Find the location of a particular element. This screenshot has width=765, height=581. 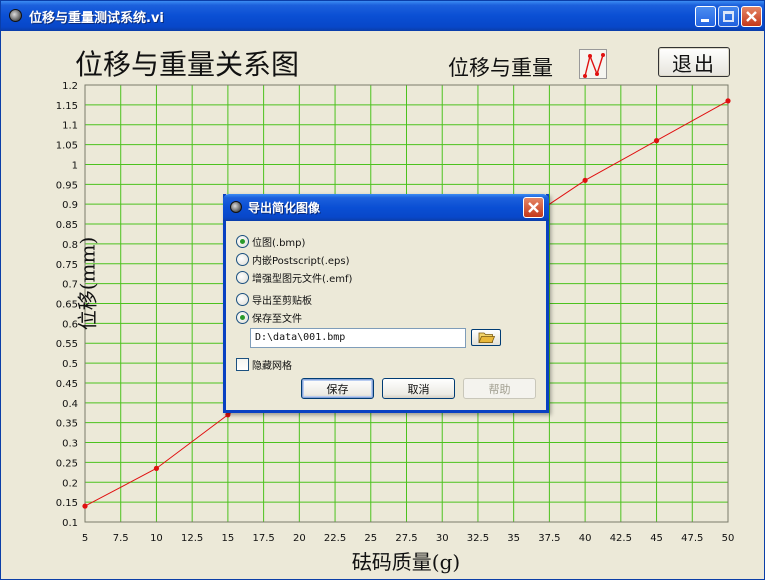

browse-button is located at coordinates (486, 337).